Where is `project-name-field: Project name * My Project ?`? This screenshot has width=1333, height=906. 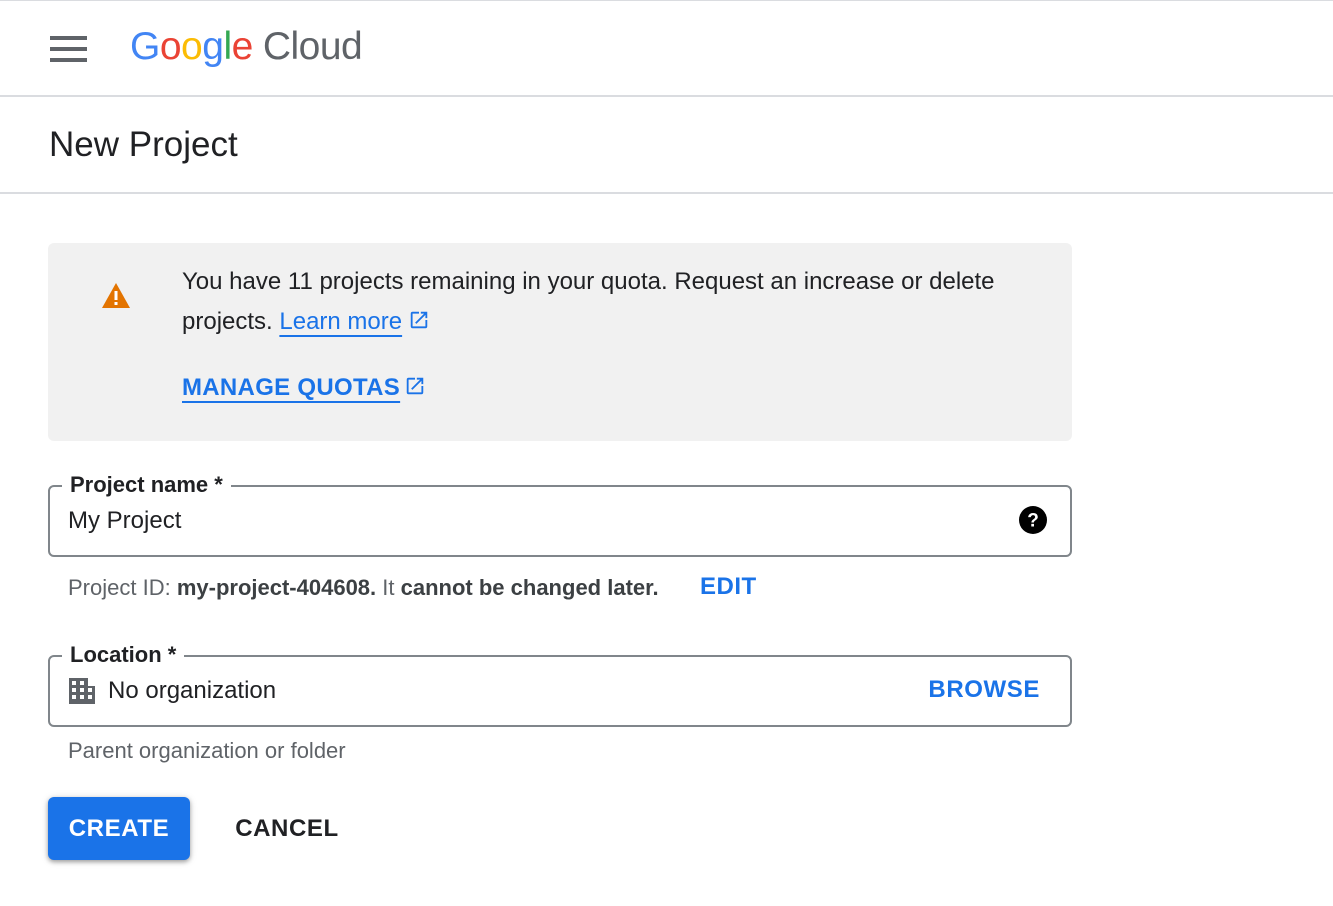 project-name-field: Project name * My Project ? is located at coordinates (560, 514).